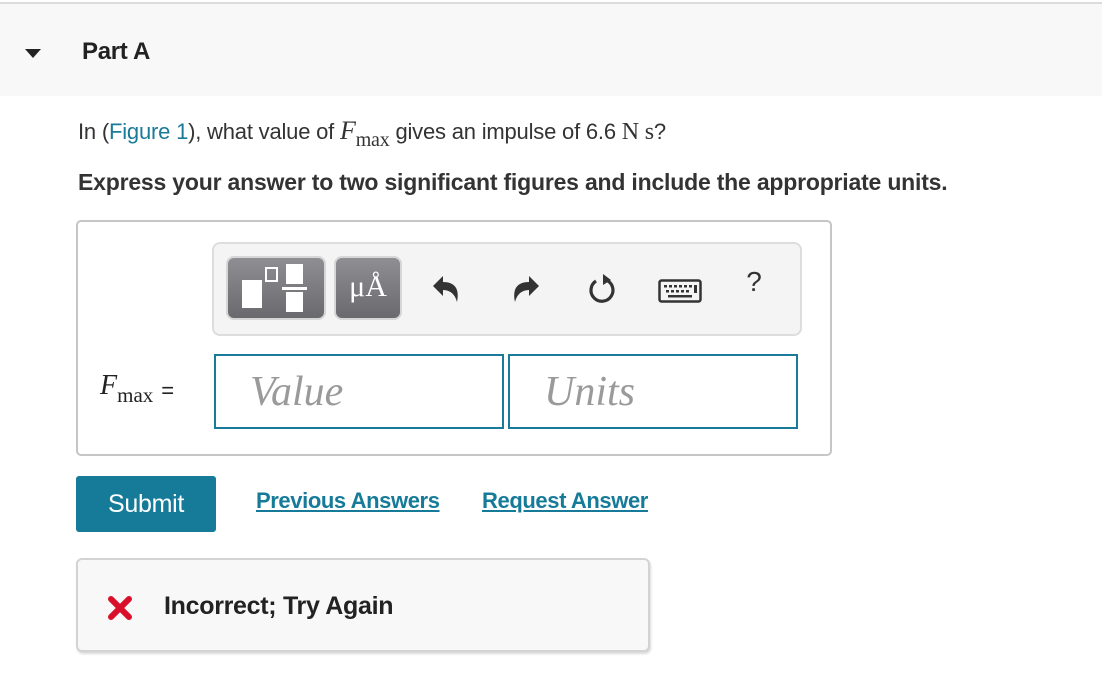 The height and width of the screenshot is (698, 1102). I want to click on answer-label: Fmax =, so click(137, 388).